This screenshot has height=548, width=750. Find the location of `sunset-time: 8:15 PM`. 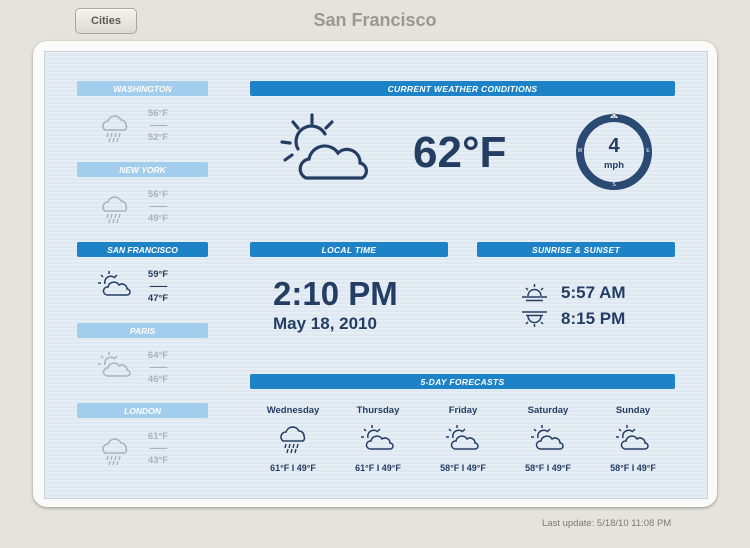

sunset-time: 8:15 PM is located at coordinates (593, 318).